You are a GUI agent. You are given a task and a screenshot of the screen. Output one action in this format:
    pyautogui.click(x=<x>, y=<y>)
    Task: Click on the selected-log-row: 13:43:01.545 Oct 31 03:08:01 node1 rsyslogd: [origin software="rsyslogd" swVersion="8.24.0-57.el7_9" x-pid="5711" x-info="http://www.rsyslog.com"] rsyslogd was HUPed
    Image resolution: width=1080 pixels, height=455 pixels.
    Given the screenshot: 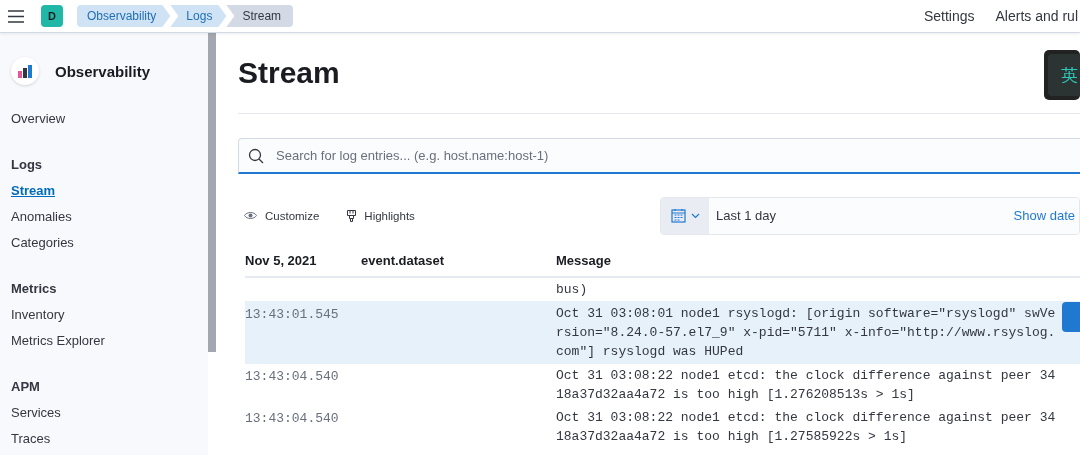 What is the action you would take?
    pyautogui.click(x=662, y=332)
    